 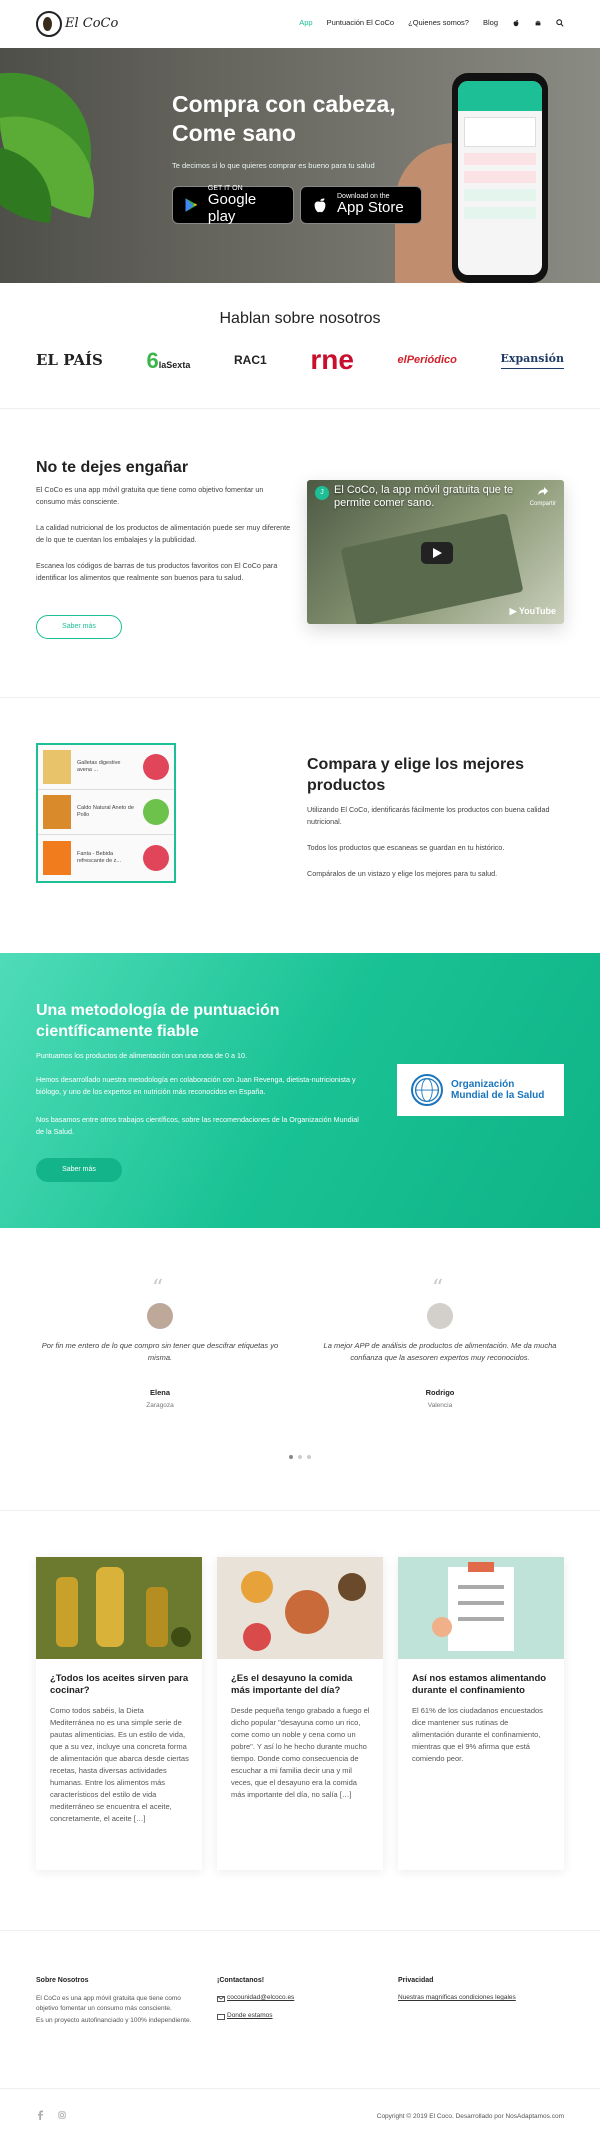 I want to click on testimonial-name: Elena, so click(x=159, y=1392).